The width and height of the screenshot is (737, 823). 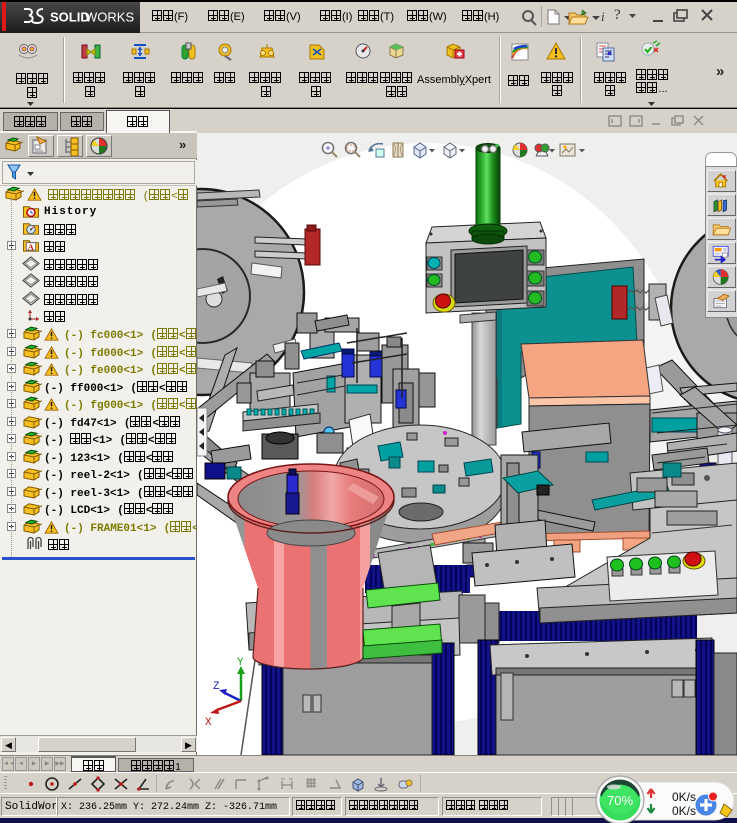 What do you see at coordinates (240, 663) in the screenshot?
I see `svg-text: Y` at bounding box center [240, 663].